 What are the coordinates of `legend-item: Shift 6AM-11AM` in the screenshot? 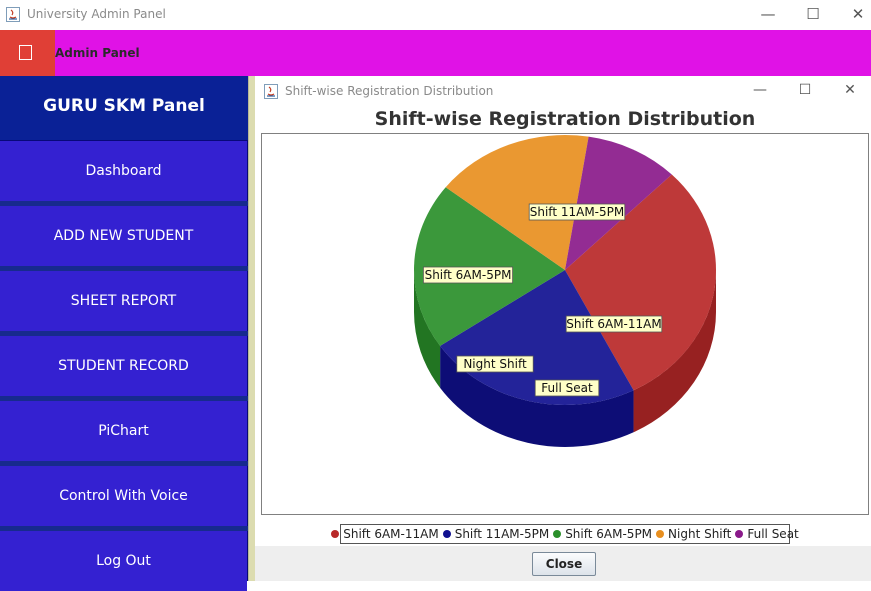 It's located at (385, 534).